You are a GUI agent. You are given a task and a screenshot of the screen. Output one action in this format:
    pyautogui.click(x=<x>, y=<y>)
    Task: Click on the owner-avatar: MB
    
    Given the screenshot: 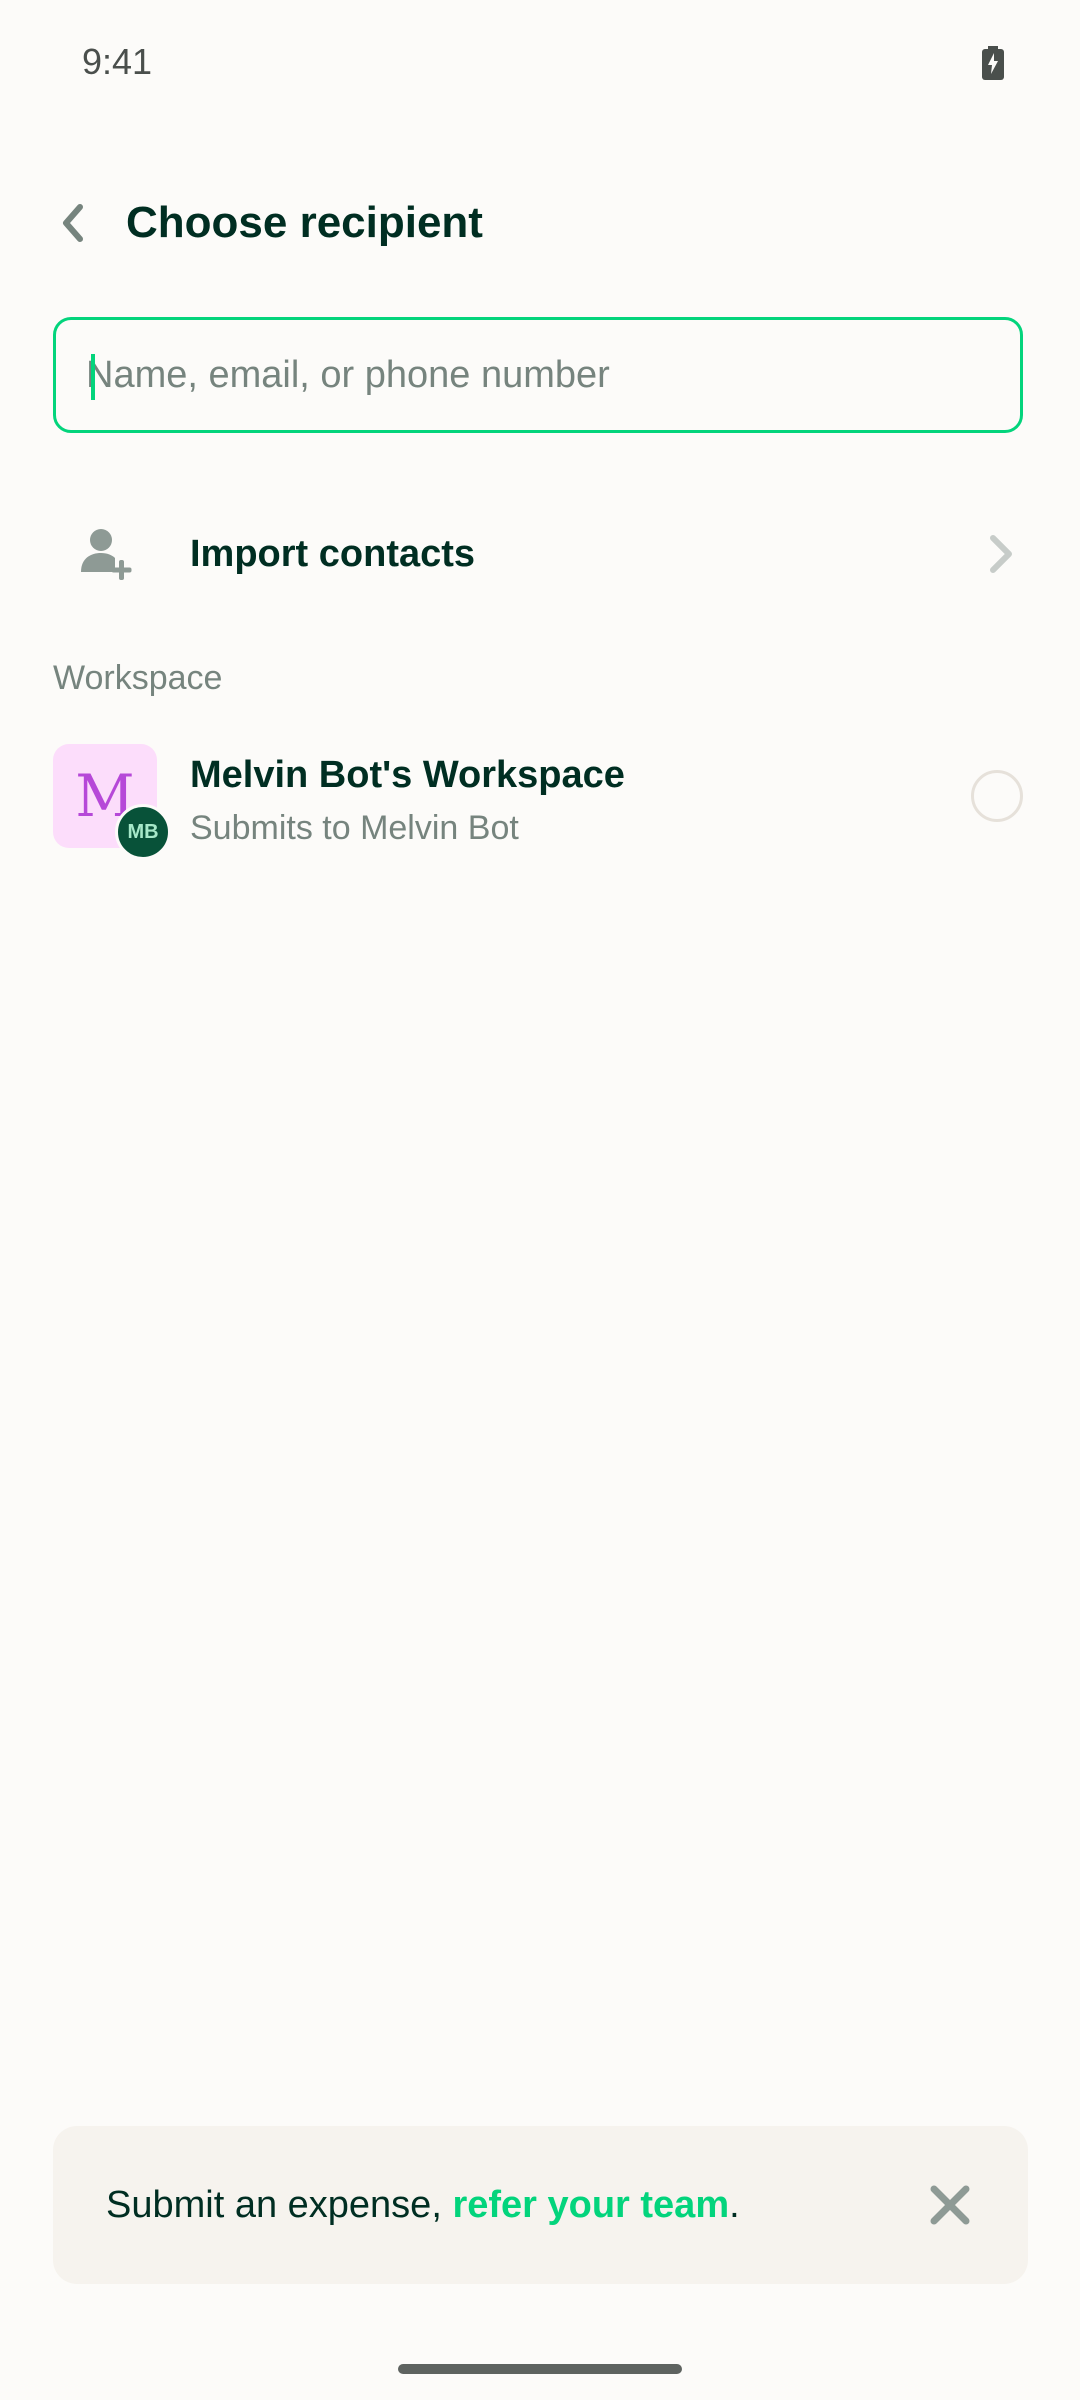 What is the action you would take?
    pyautogui.click(x=143, y=832)
    